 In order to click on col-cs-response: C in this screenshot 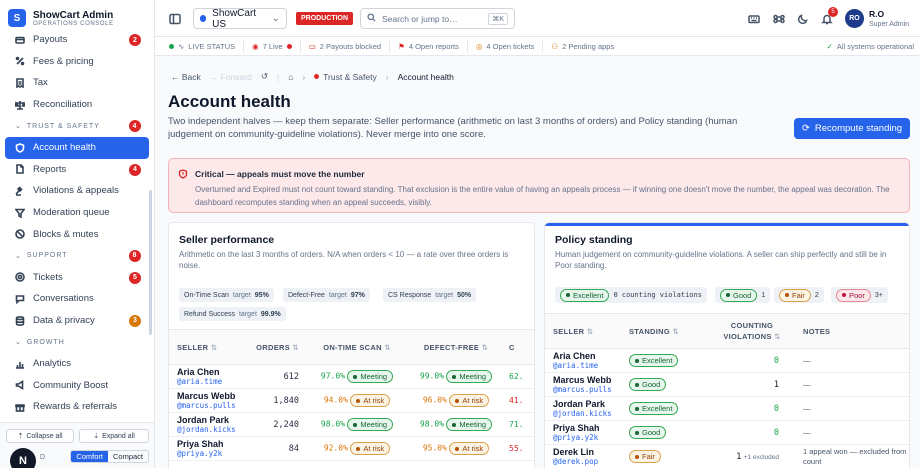, I will do `click(519, 347)`.